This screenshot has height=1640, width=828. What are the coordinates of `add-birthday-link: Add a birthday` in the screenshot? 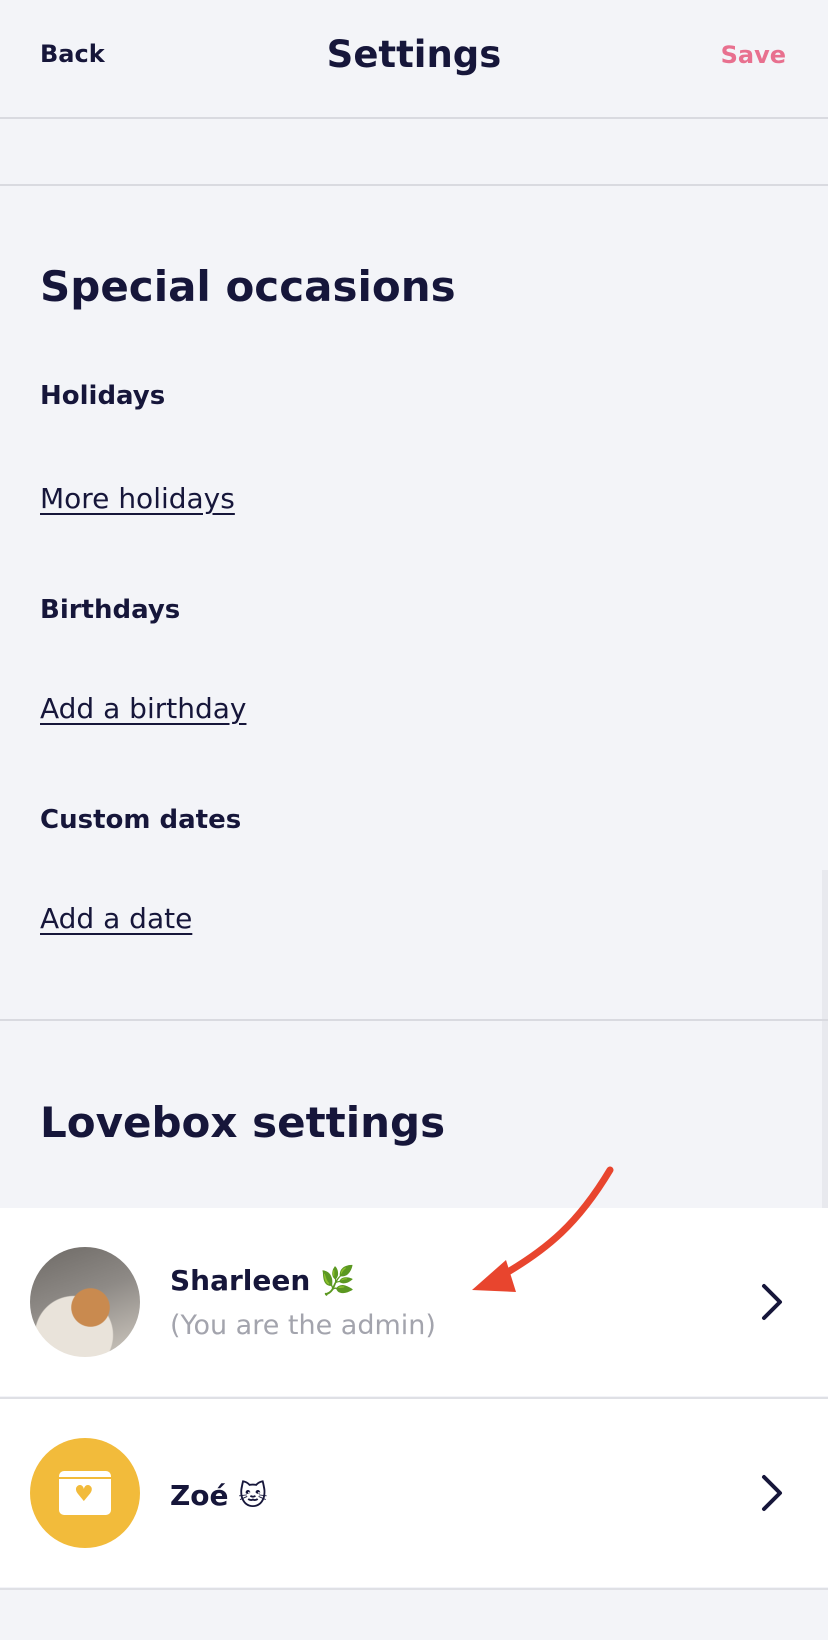 It's located at (143, 708).